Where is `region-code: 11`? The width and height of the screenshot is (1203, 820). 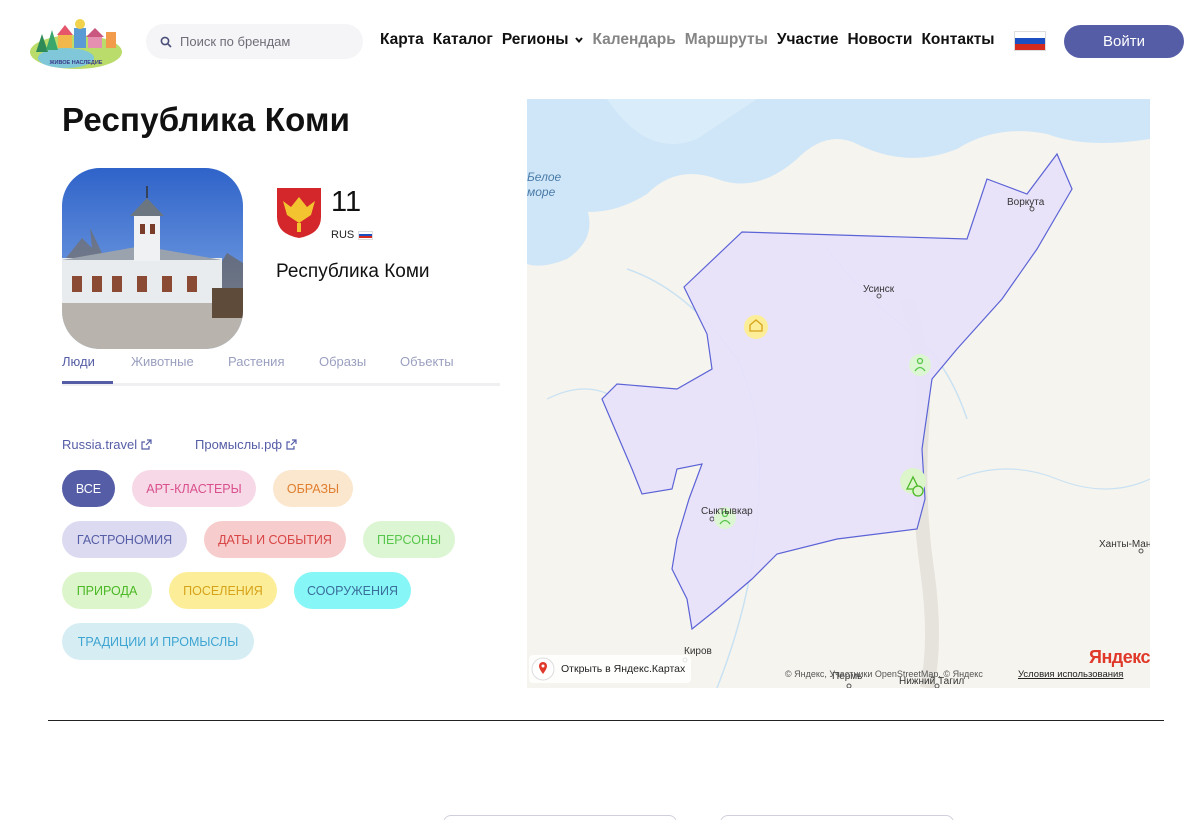
region-code: 11 is located at coordinates (346, 202).